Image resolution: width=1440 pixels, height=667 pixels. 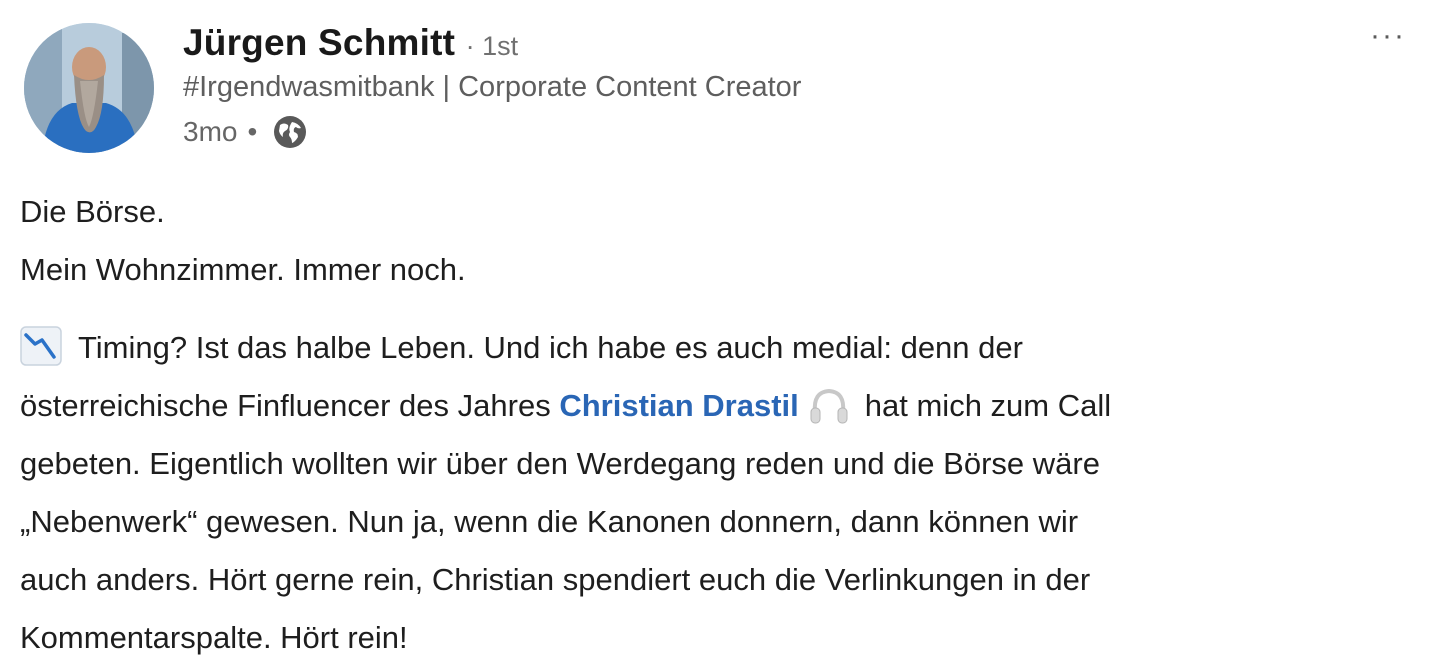 I want to click on post-line: Kommentarspalte. Hört rein!, so click(x=214, y=637).